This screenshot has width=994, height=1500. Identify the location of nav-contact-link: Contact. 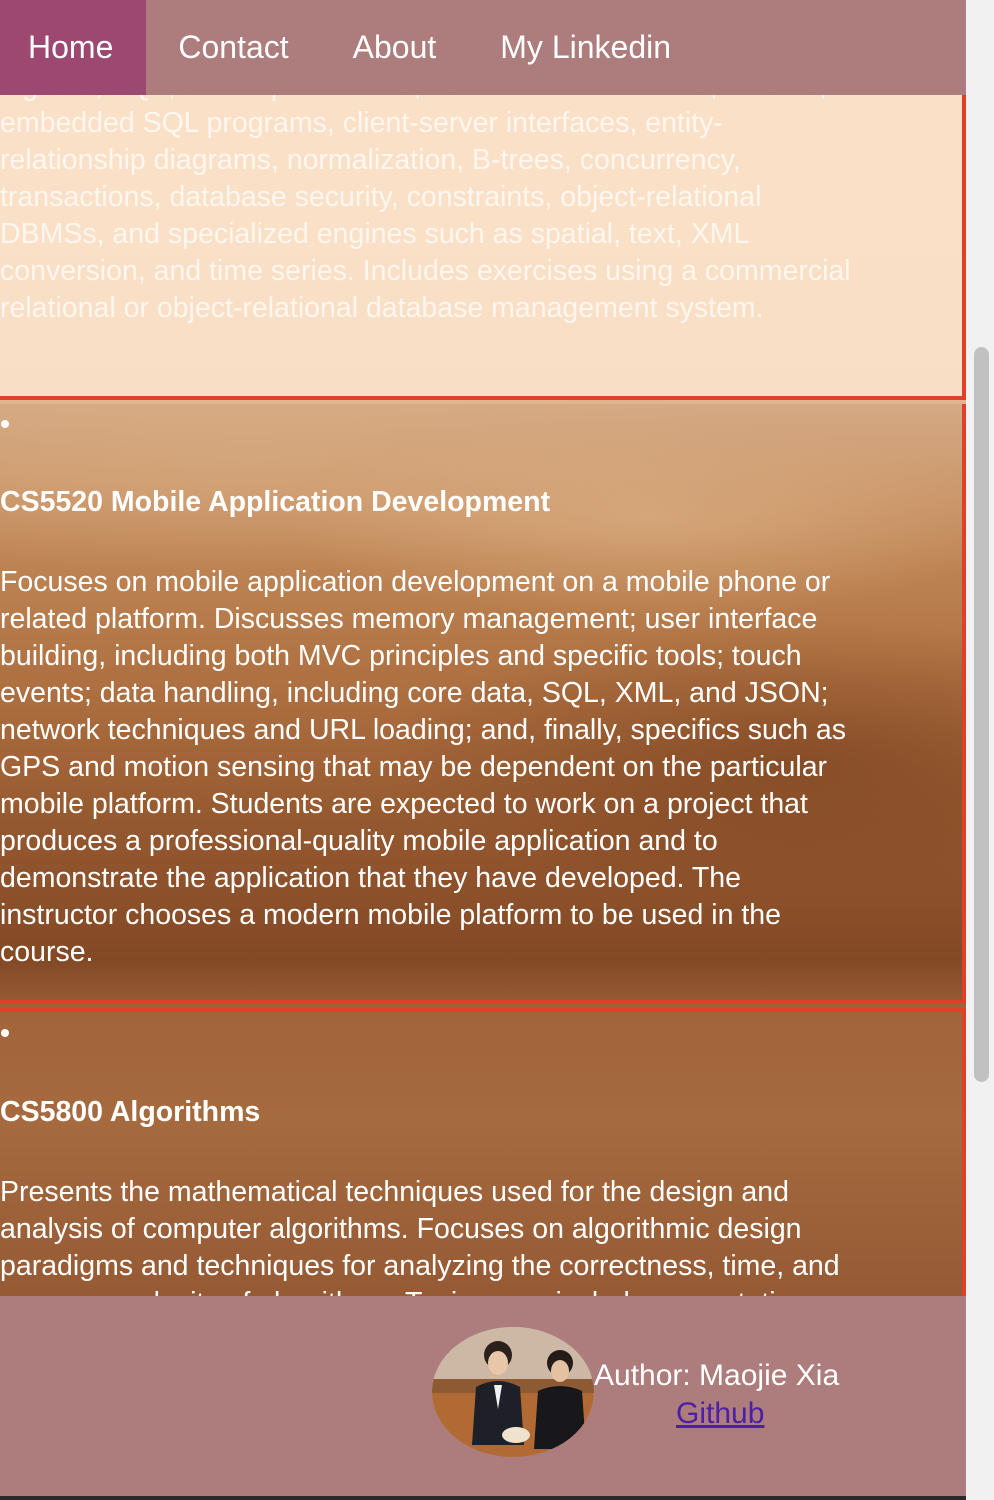
(233, 47).